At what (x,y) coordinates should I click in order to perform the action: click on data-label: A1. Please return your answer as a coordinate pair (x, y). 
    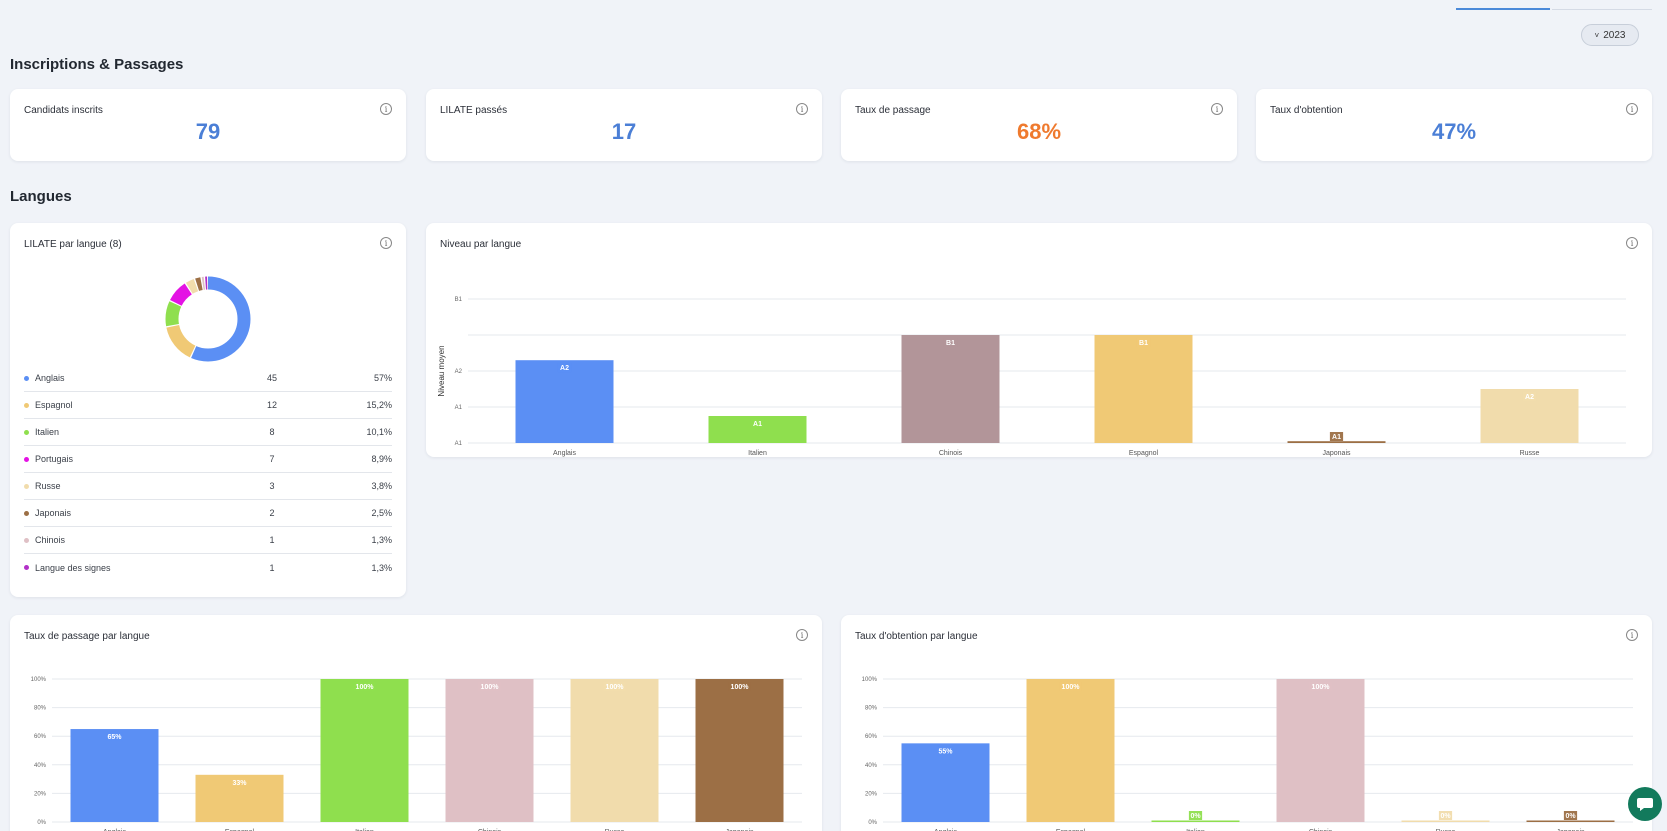
    Looking at the image, I should click on (1336, 437).